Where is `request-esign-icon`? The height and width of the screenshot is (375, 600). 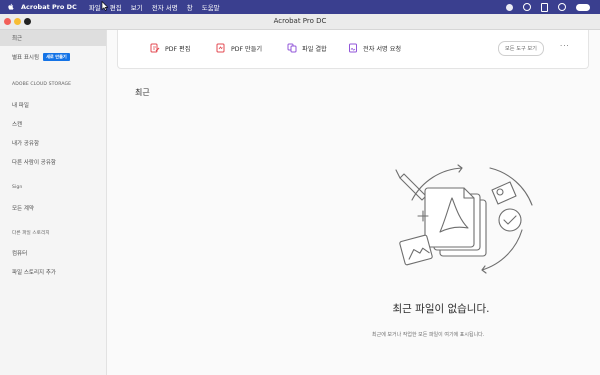
request-esign-icon is located at coordinates (353, 48).